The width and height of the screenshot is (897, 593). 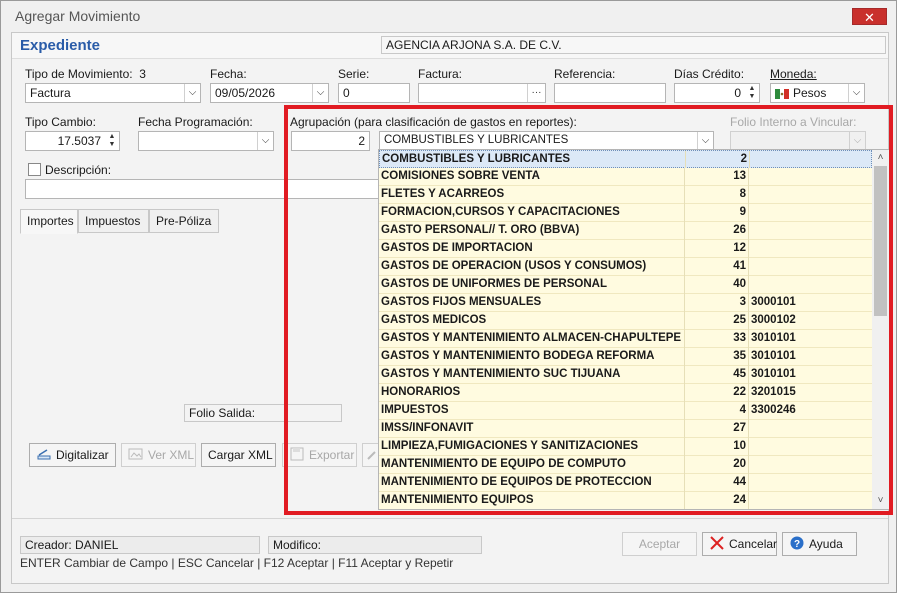 What do you see at coordinates (374, 93) in the screenshot?
I see `serie-input: 0` at bounding box center [374, 93].